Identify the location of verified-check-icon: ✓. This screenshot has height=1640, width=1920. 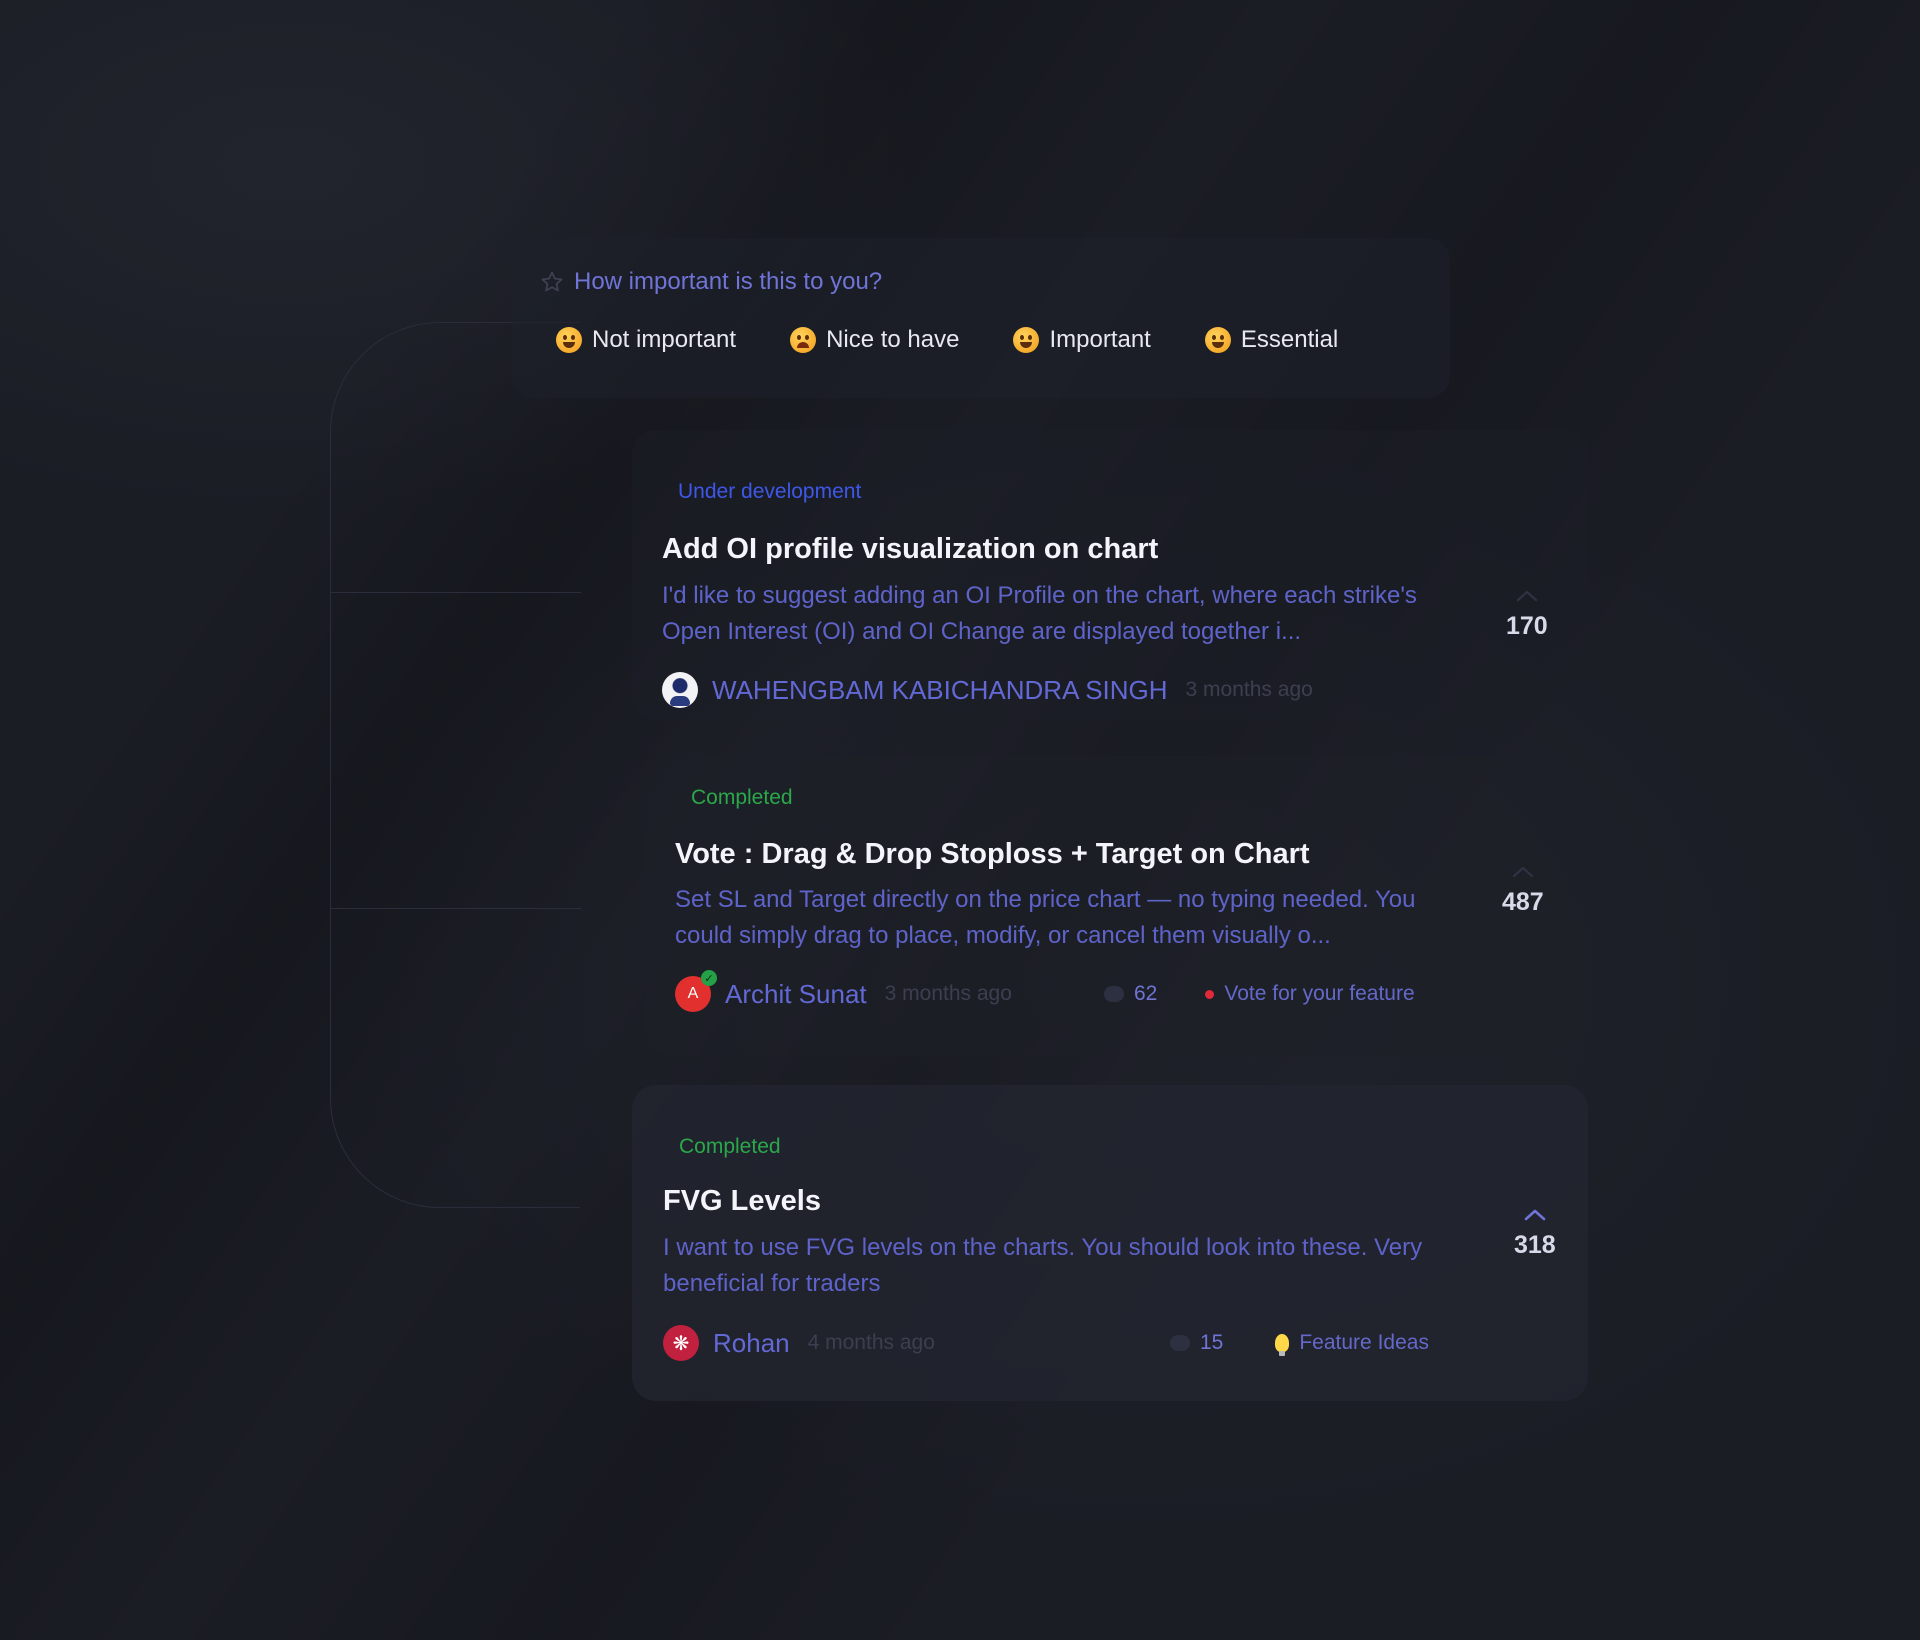
(709, 978).